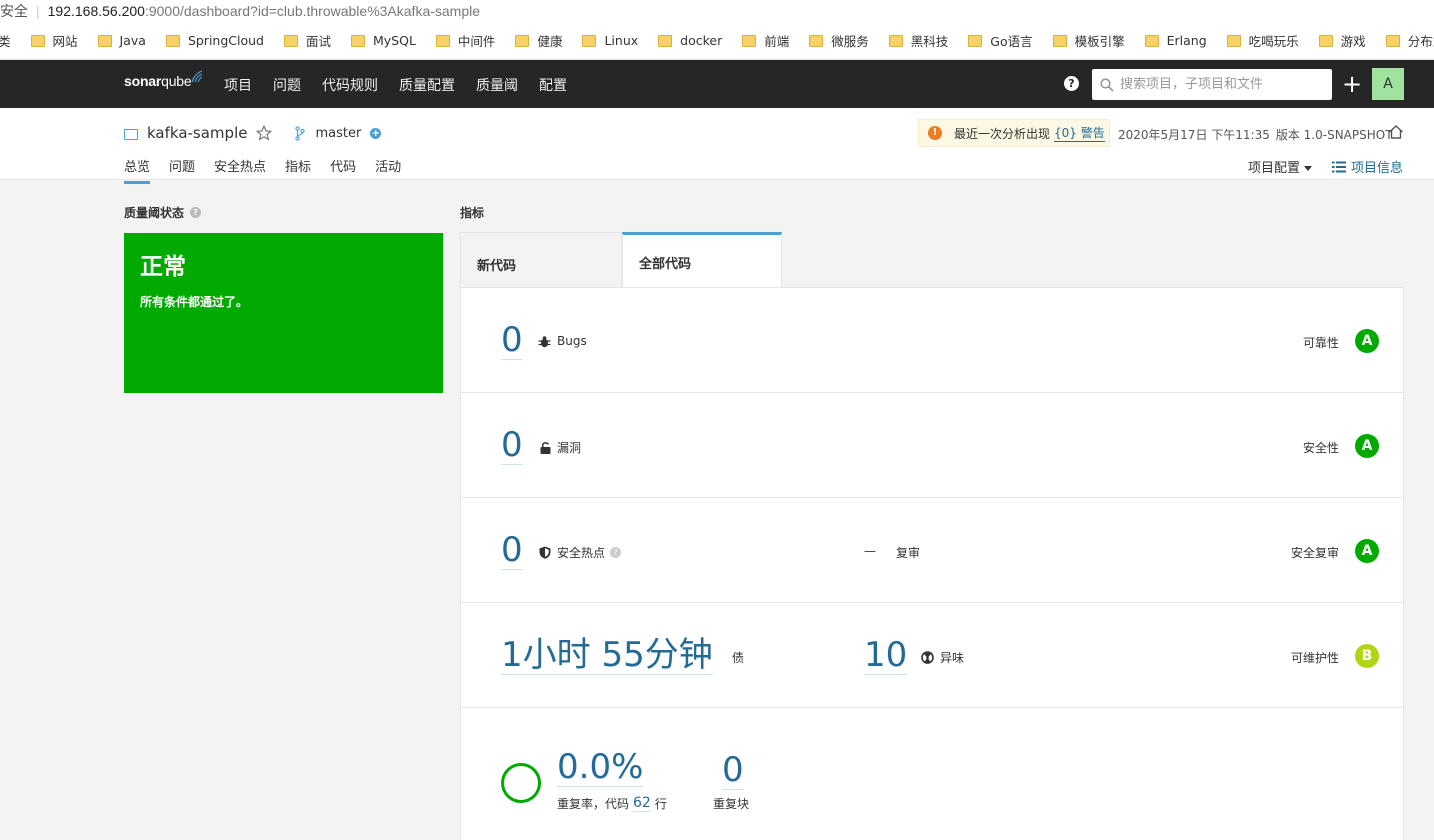  What do you see at coordinates (1352, 84) in the screenshot?
I see `create-plus-button: +` at bounding box center [1352, 84].